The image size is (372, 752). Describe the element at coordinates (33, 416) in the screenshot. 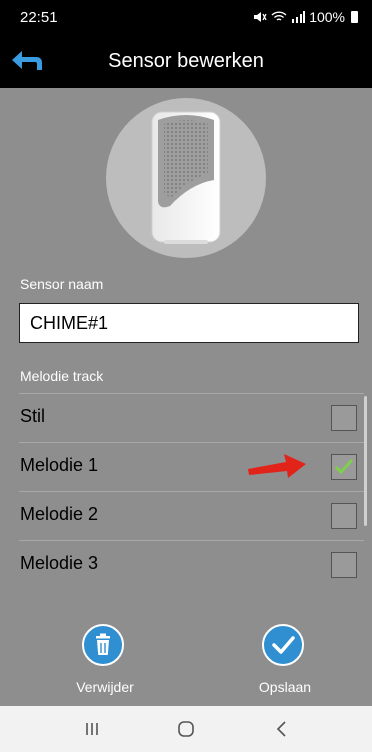

I see `track-label: Stil` at that location.